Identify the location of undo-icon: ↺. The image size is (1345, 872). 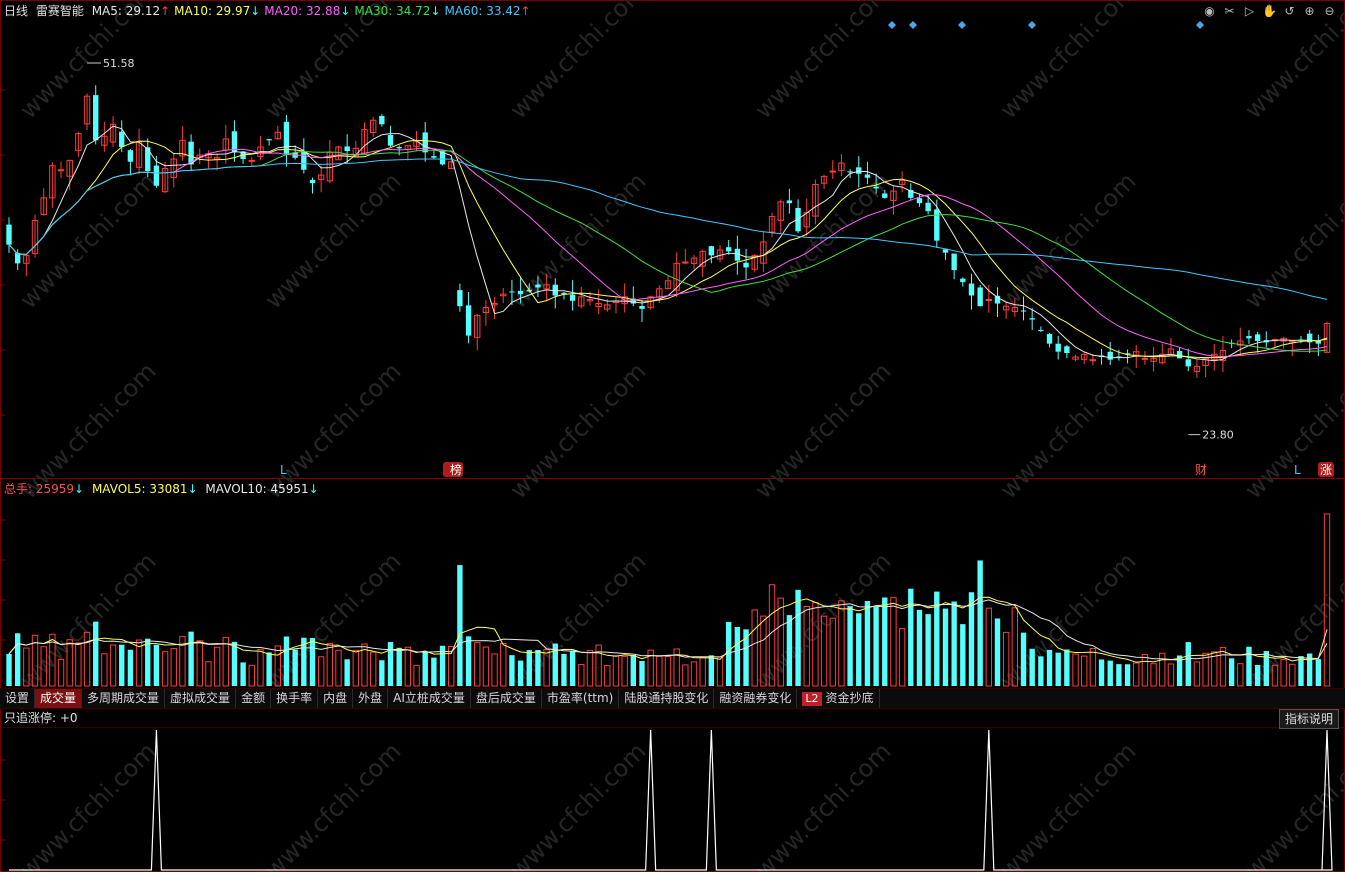
(1289, 11).